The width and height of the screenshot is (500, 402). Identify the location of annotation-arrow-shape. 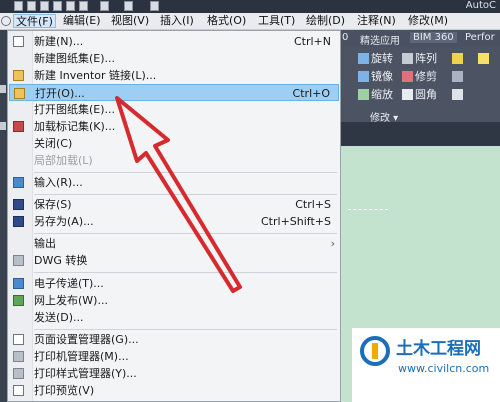
(178, 194).